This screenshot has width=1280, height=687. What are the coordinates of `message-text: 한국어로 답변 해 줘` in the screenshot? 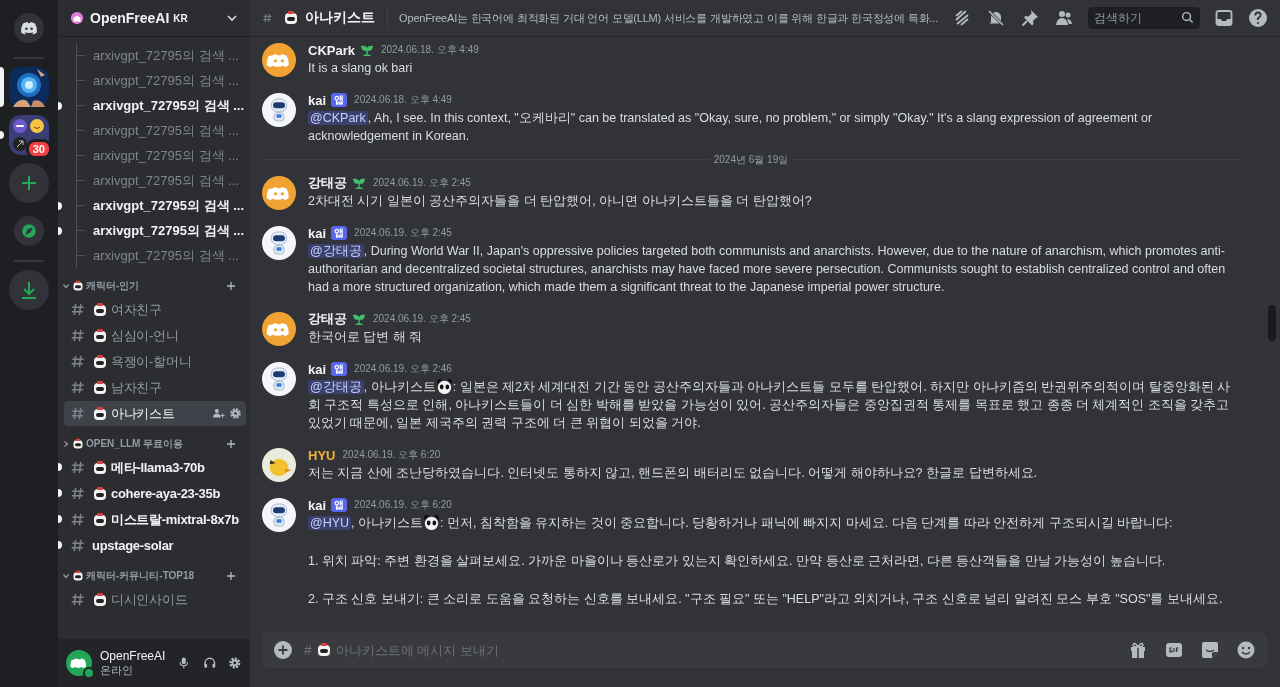 It's located at (366, 337).